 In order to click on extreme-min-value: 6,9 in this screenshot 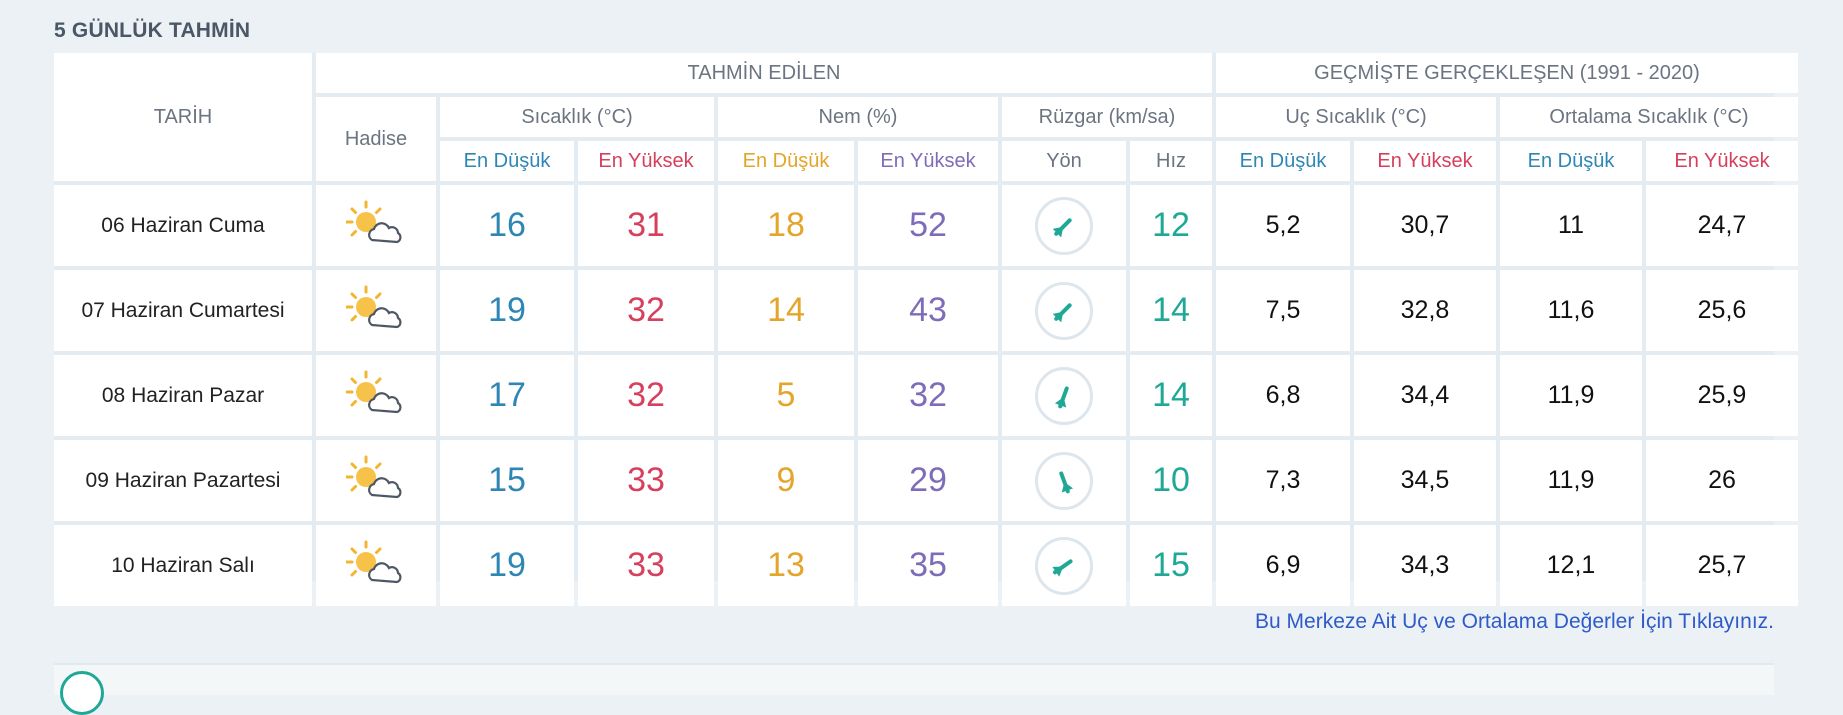, I will do `click(1283, 565)`.